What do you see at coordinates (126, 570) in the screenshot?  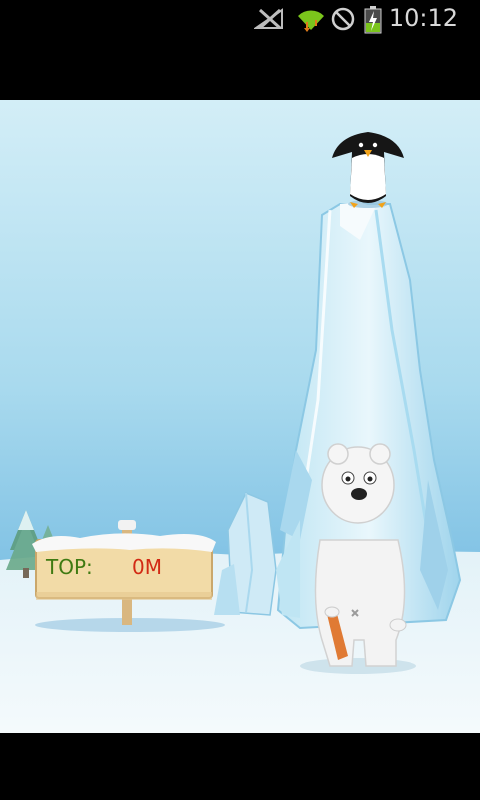 I see `score-display: TOP: 0M` at bounding box center [126, 570].